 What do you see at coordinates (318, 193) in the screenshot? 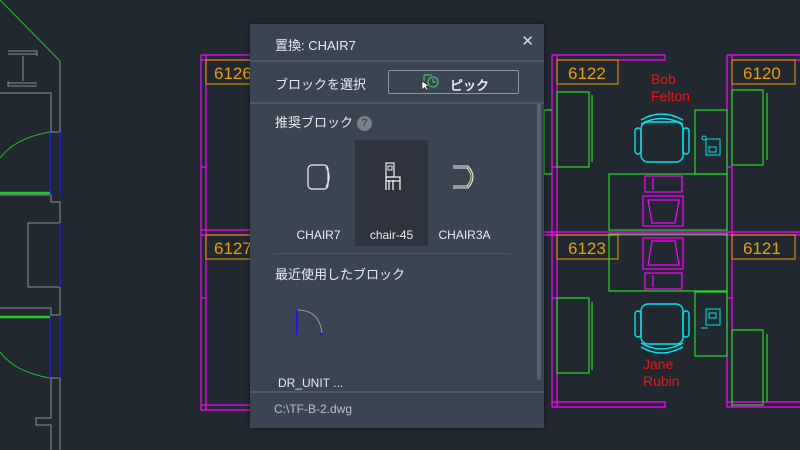
I see `block-tile-chair7: CHAIR7` at bounding box center [318, 193].